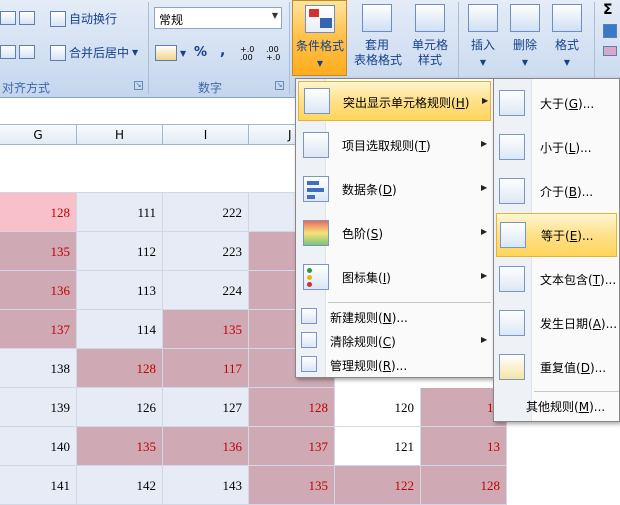 This screenshot has width=620, height=505. Describe the element at coordinates (17, 52) in the screenshot. I see `align-buttons` at that location.